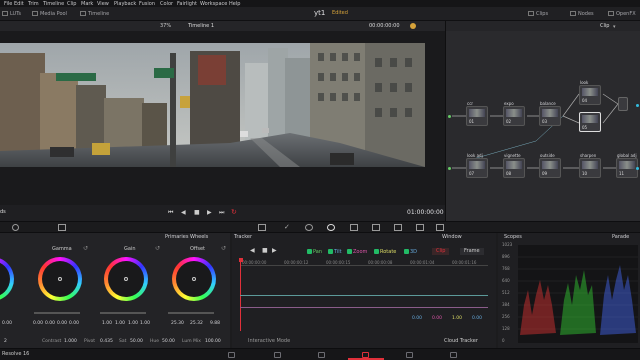  I want to click on gain-master-slider, so click(123, 313).